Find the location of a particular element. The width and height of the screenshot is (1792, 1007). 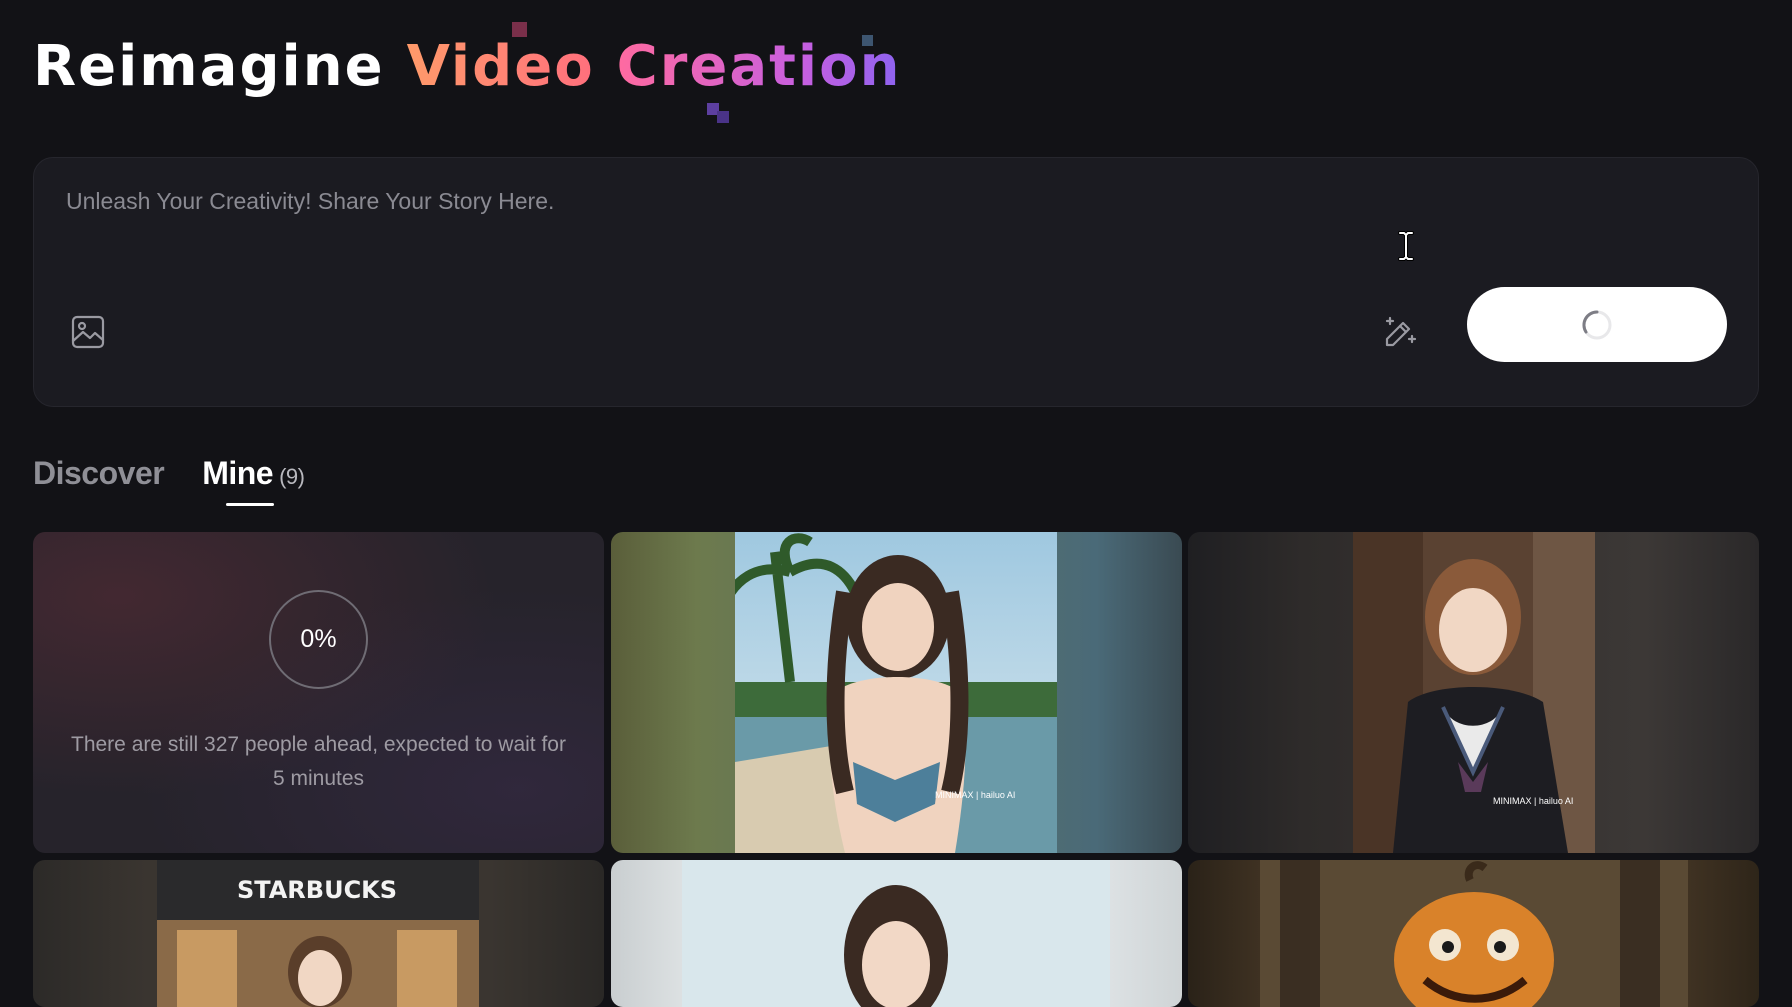

video-card: STARBUCKS is located at coordinates (318, 933).